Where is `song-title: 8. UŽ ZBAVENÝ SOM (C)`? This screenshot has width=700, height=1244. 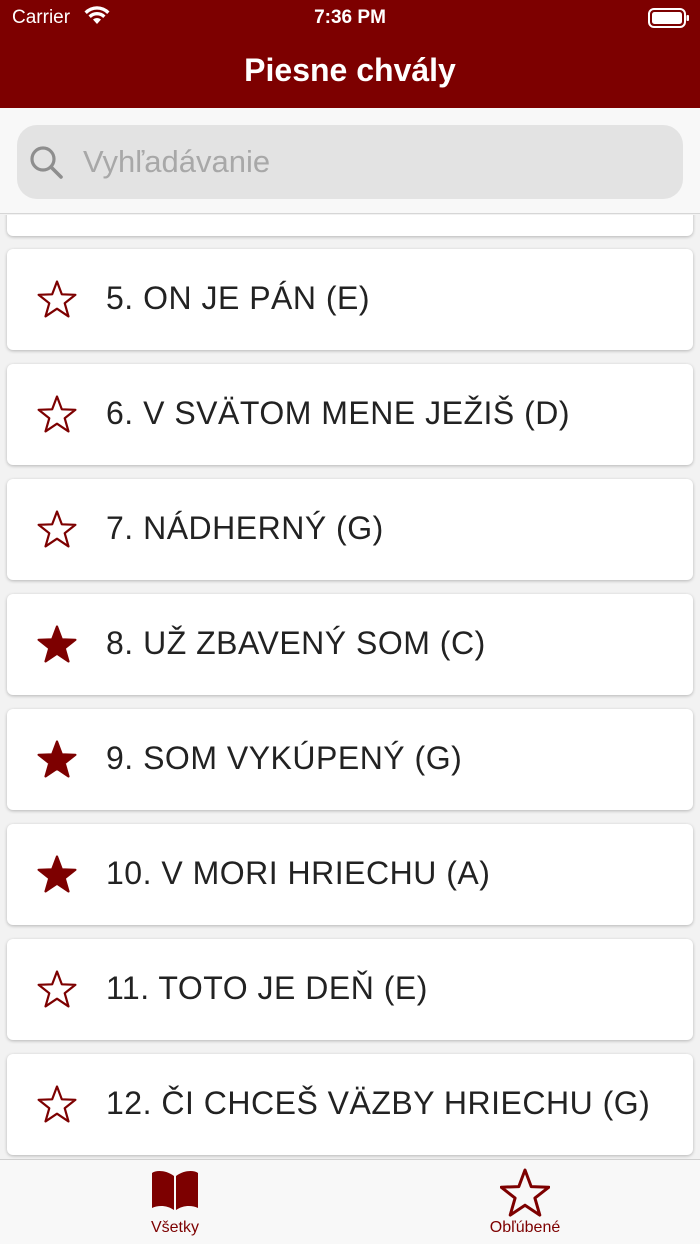
song-title: 8. UŽ ZBAVENÝ SOM (C) is located at coordinates (296, 643).